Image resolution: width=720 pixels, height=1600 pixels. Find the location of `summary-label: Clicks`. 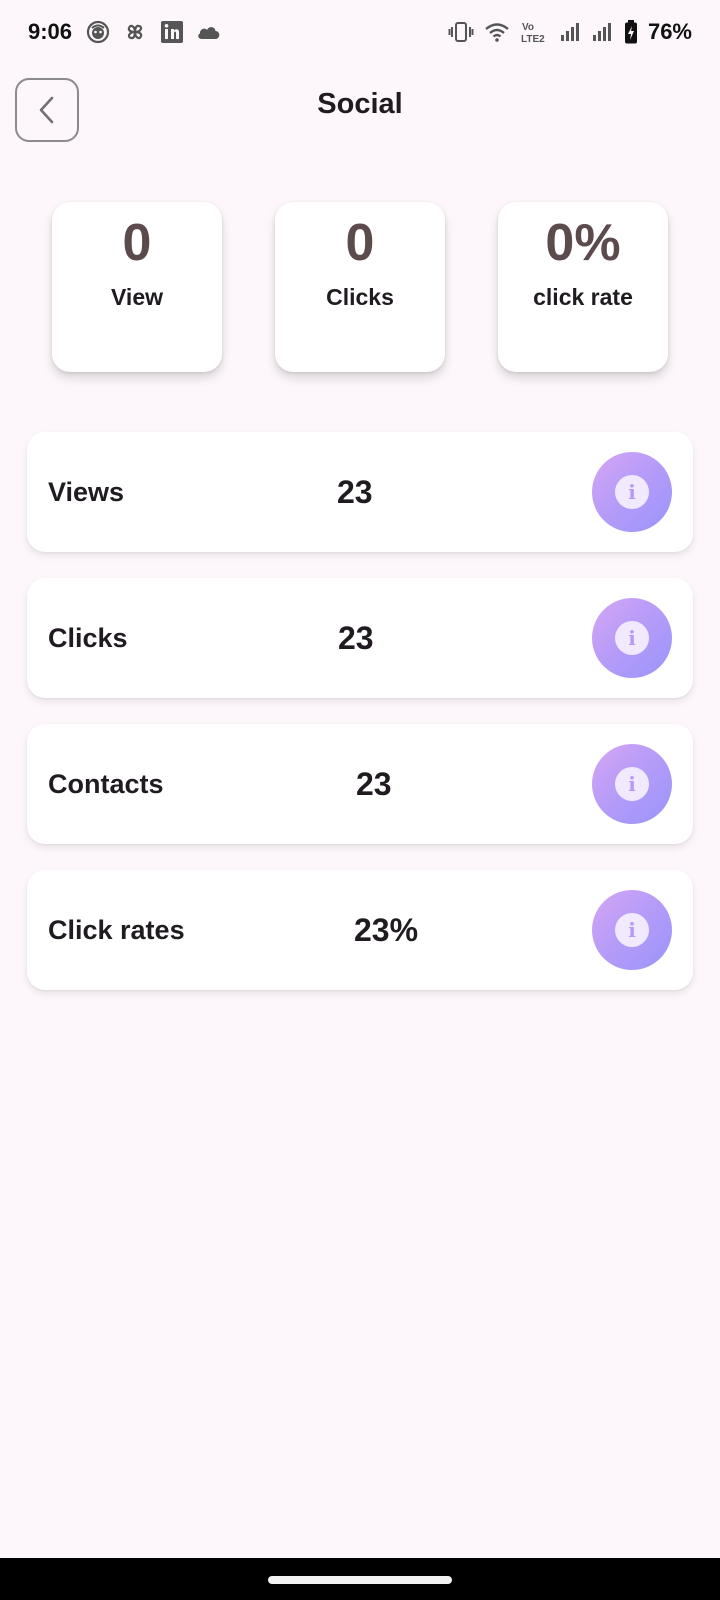

summary-label: Clicks is located at coordinates (360, 297).